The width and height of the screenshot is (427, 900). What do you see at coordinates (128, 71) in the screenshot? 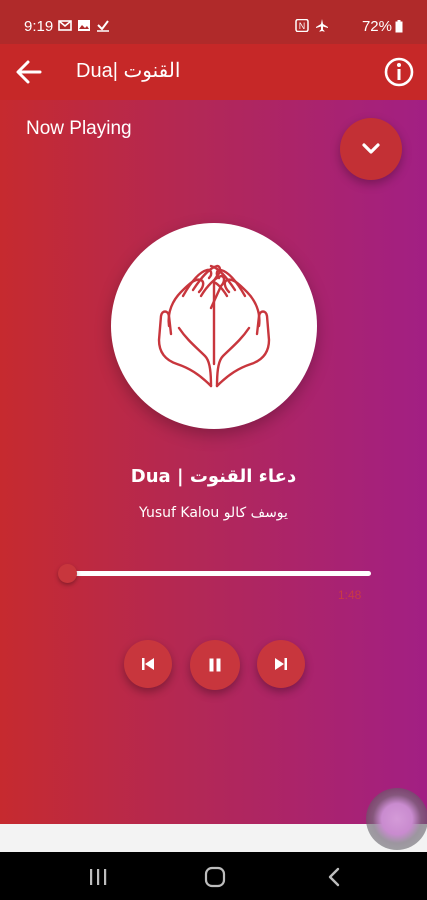
I see `page-title: Dua| القنوت` at bounding box center [128, 71].